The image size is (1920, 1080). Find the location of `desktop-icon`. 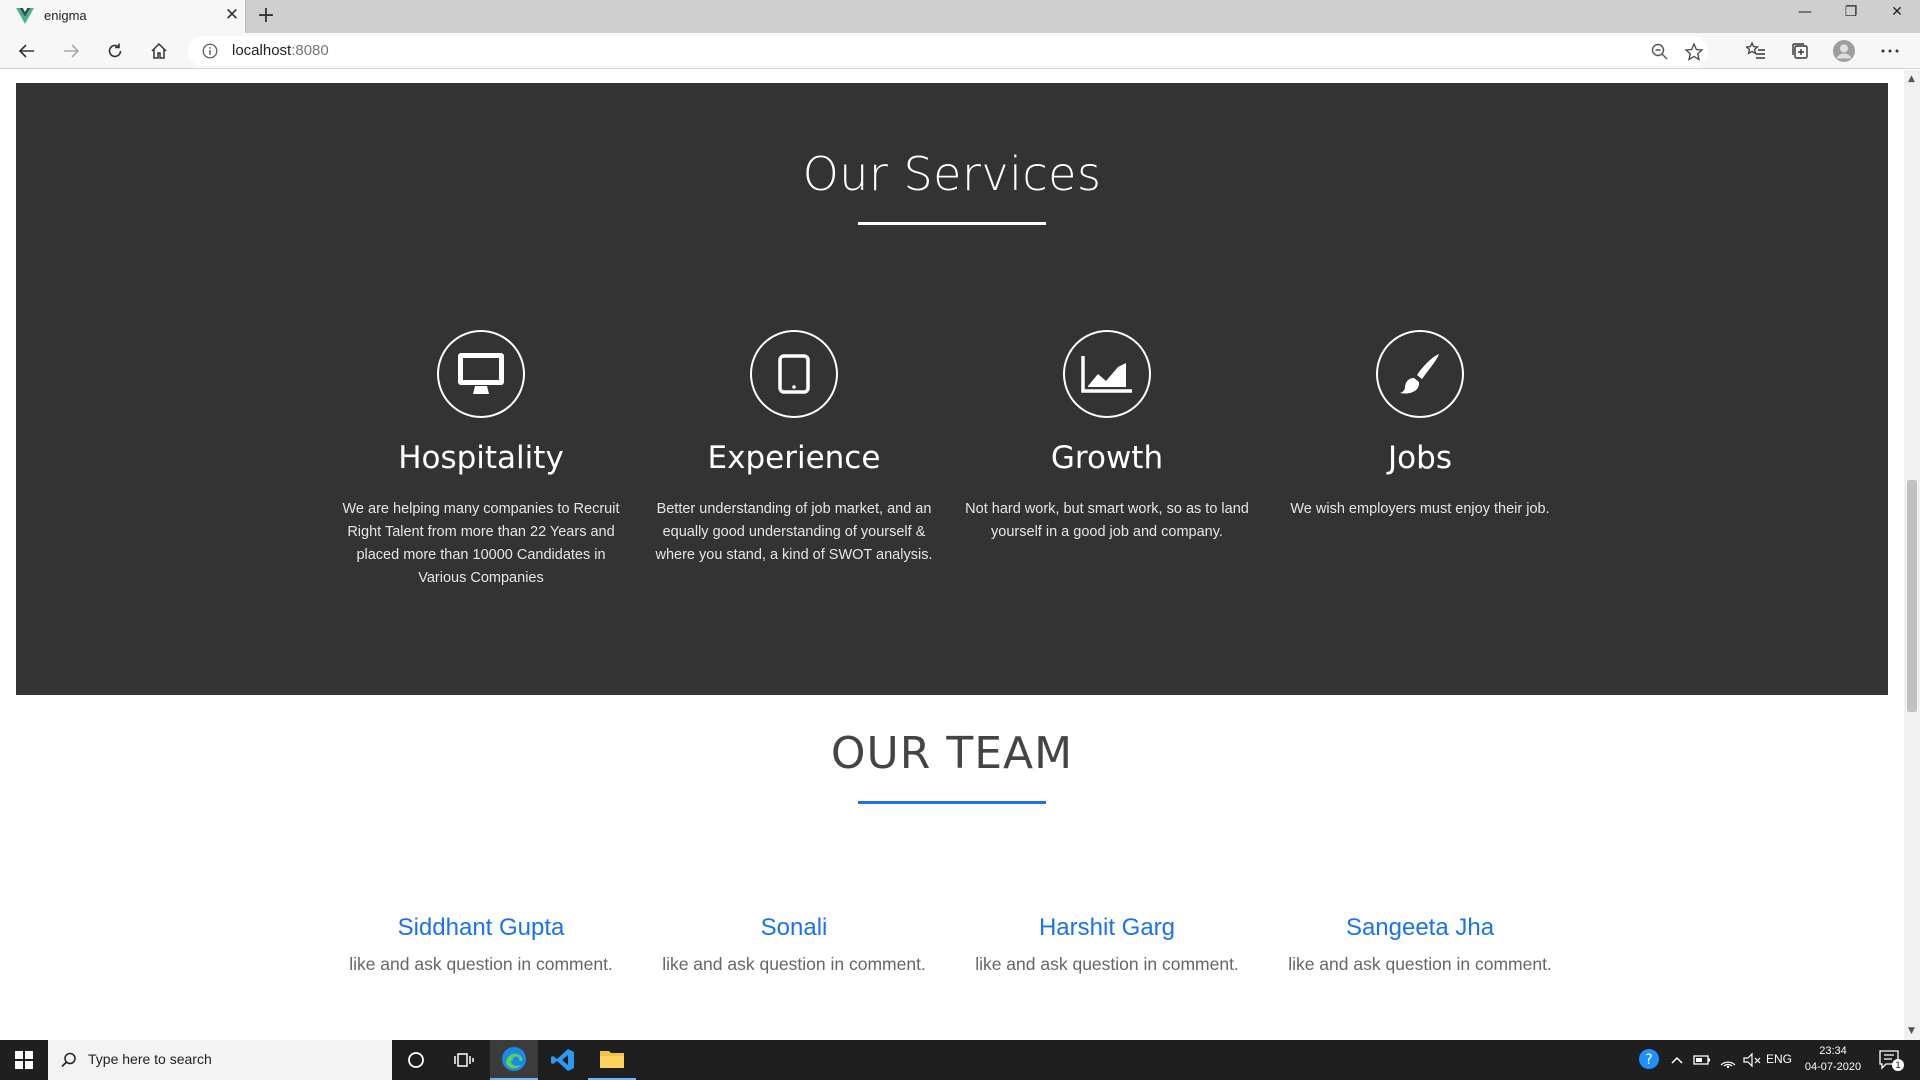

desktop-icon is located at coordinates (481, 373).